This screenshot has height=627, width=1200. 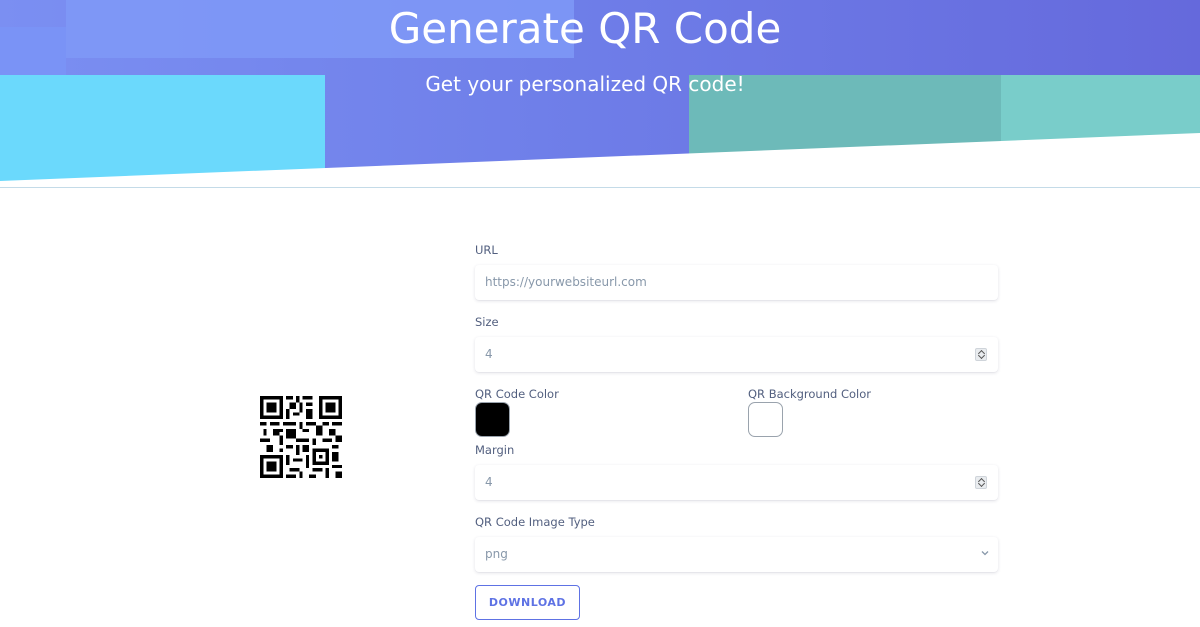 I want to click on size-input: 4, so click(x=736, y=354).